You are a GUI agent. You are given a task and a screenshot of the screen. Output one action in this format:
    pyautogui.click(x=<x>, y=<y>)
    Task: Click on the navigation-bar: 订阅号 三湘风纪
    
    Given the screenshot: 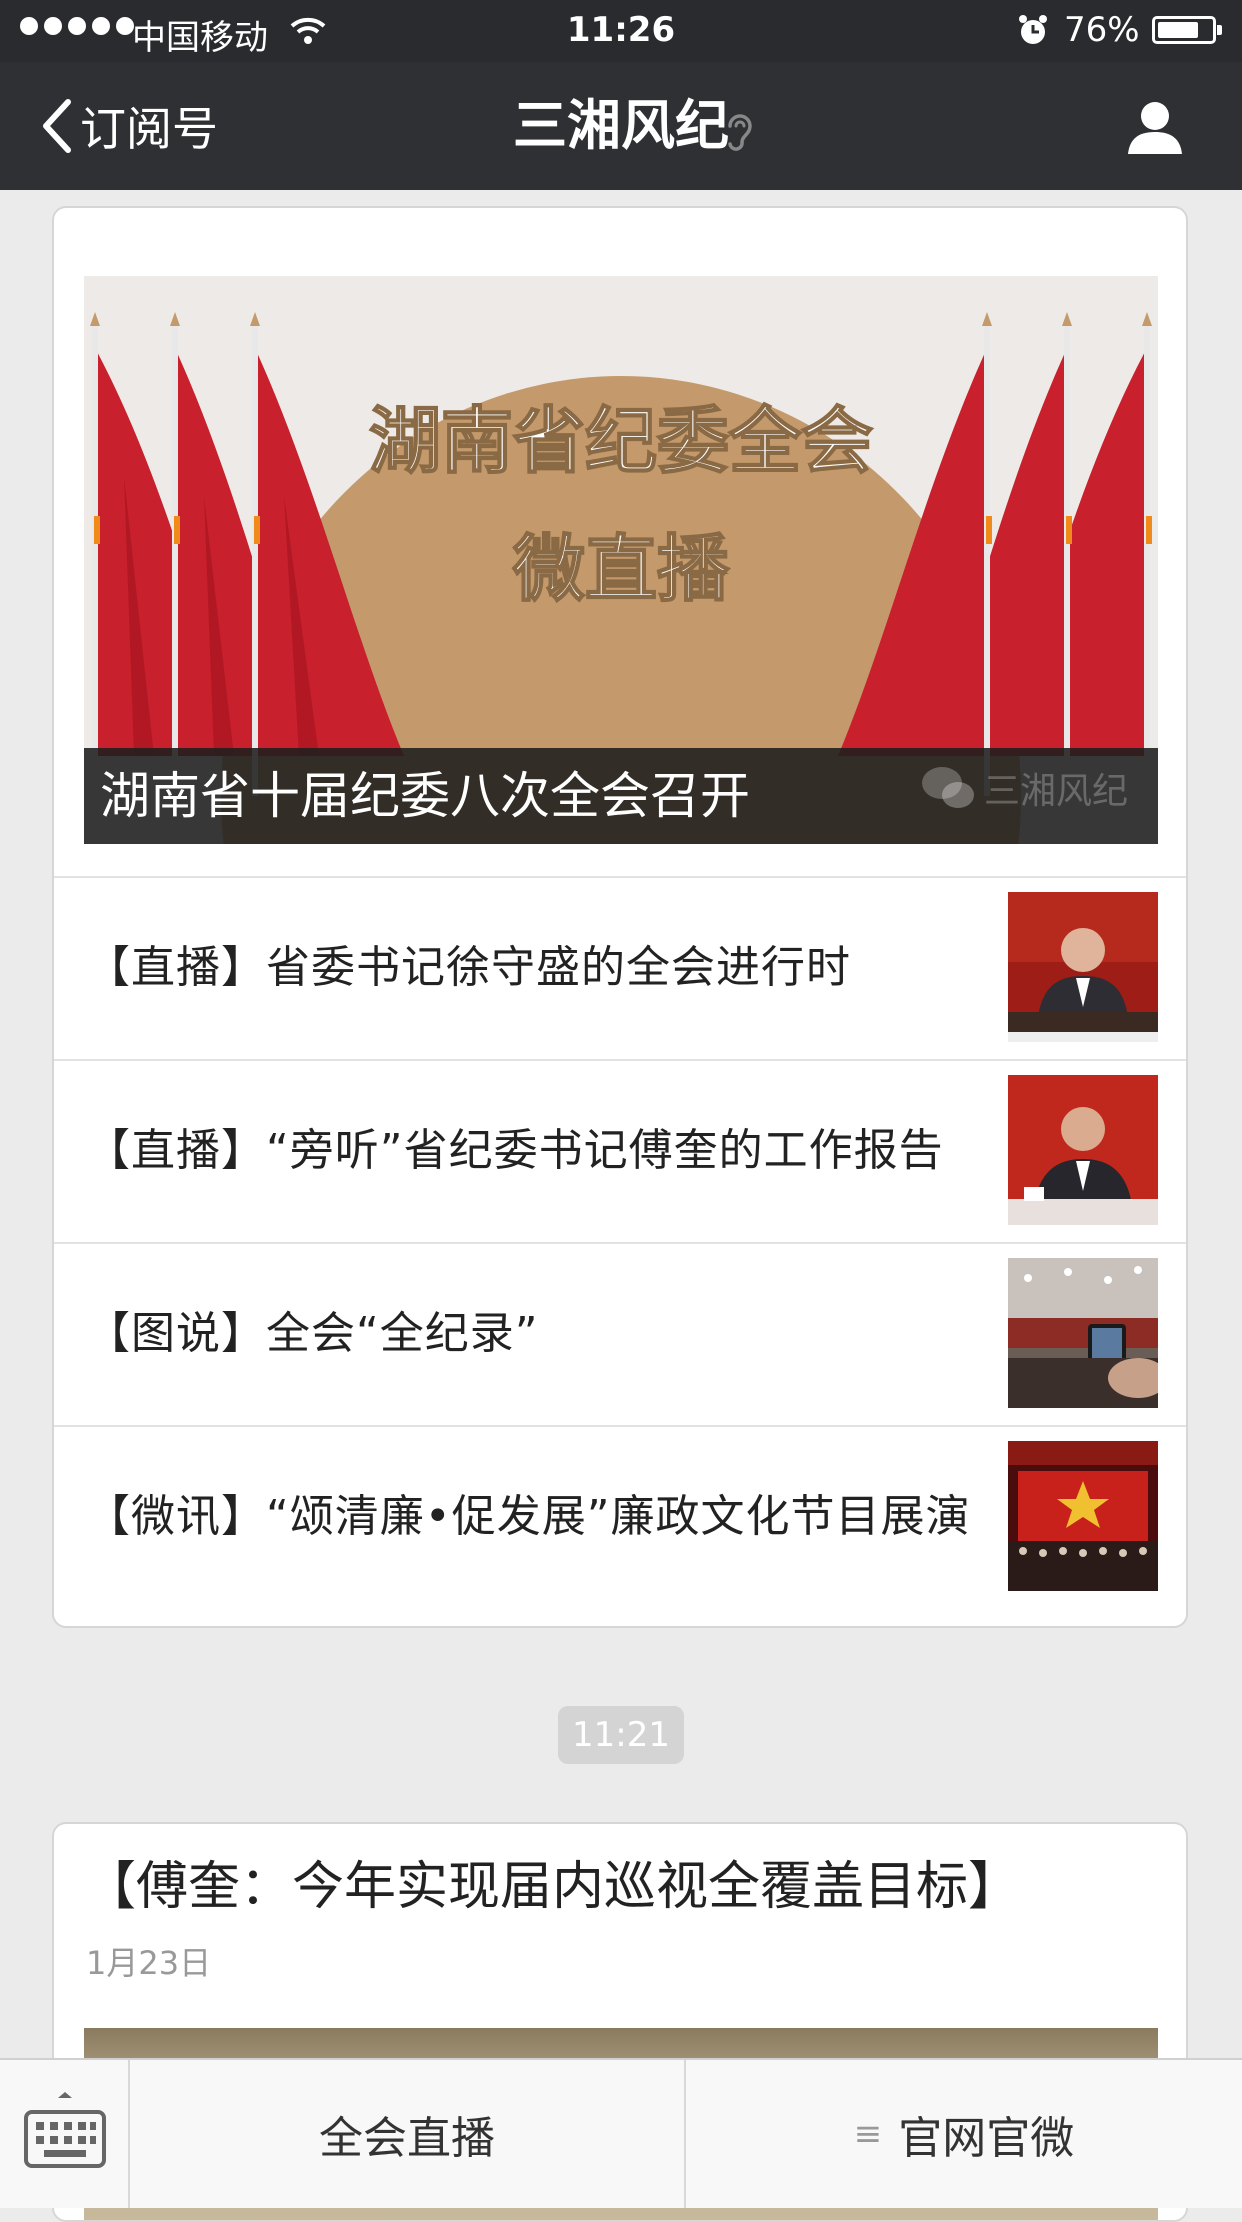 What is the action you would take?
    pyautogui.click(x=621, y=126)
    